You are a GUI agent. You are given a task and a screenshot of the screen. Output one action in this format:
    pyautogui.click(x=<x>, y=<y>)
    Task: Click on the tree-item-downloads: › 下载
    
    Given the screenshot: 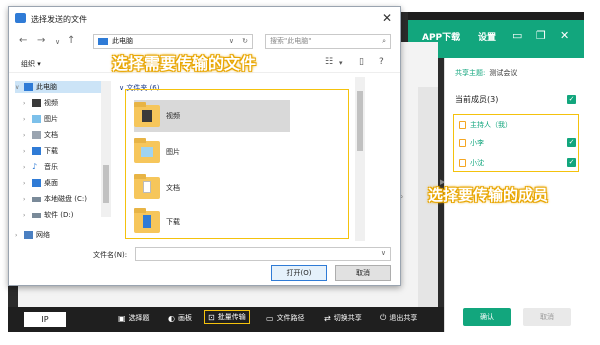 What is the action you would take?
    pyautogui.click(x=40, y=151)
    